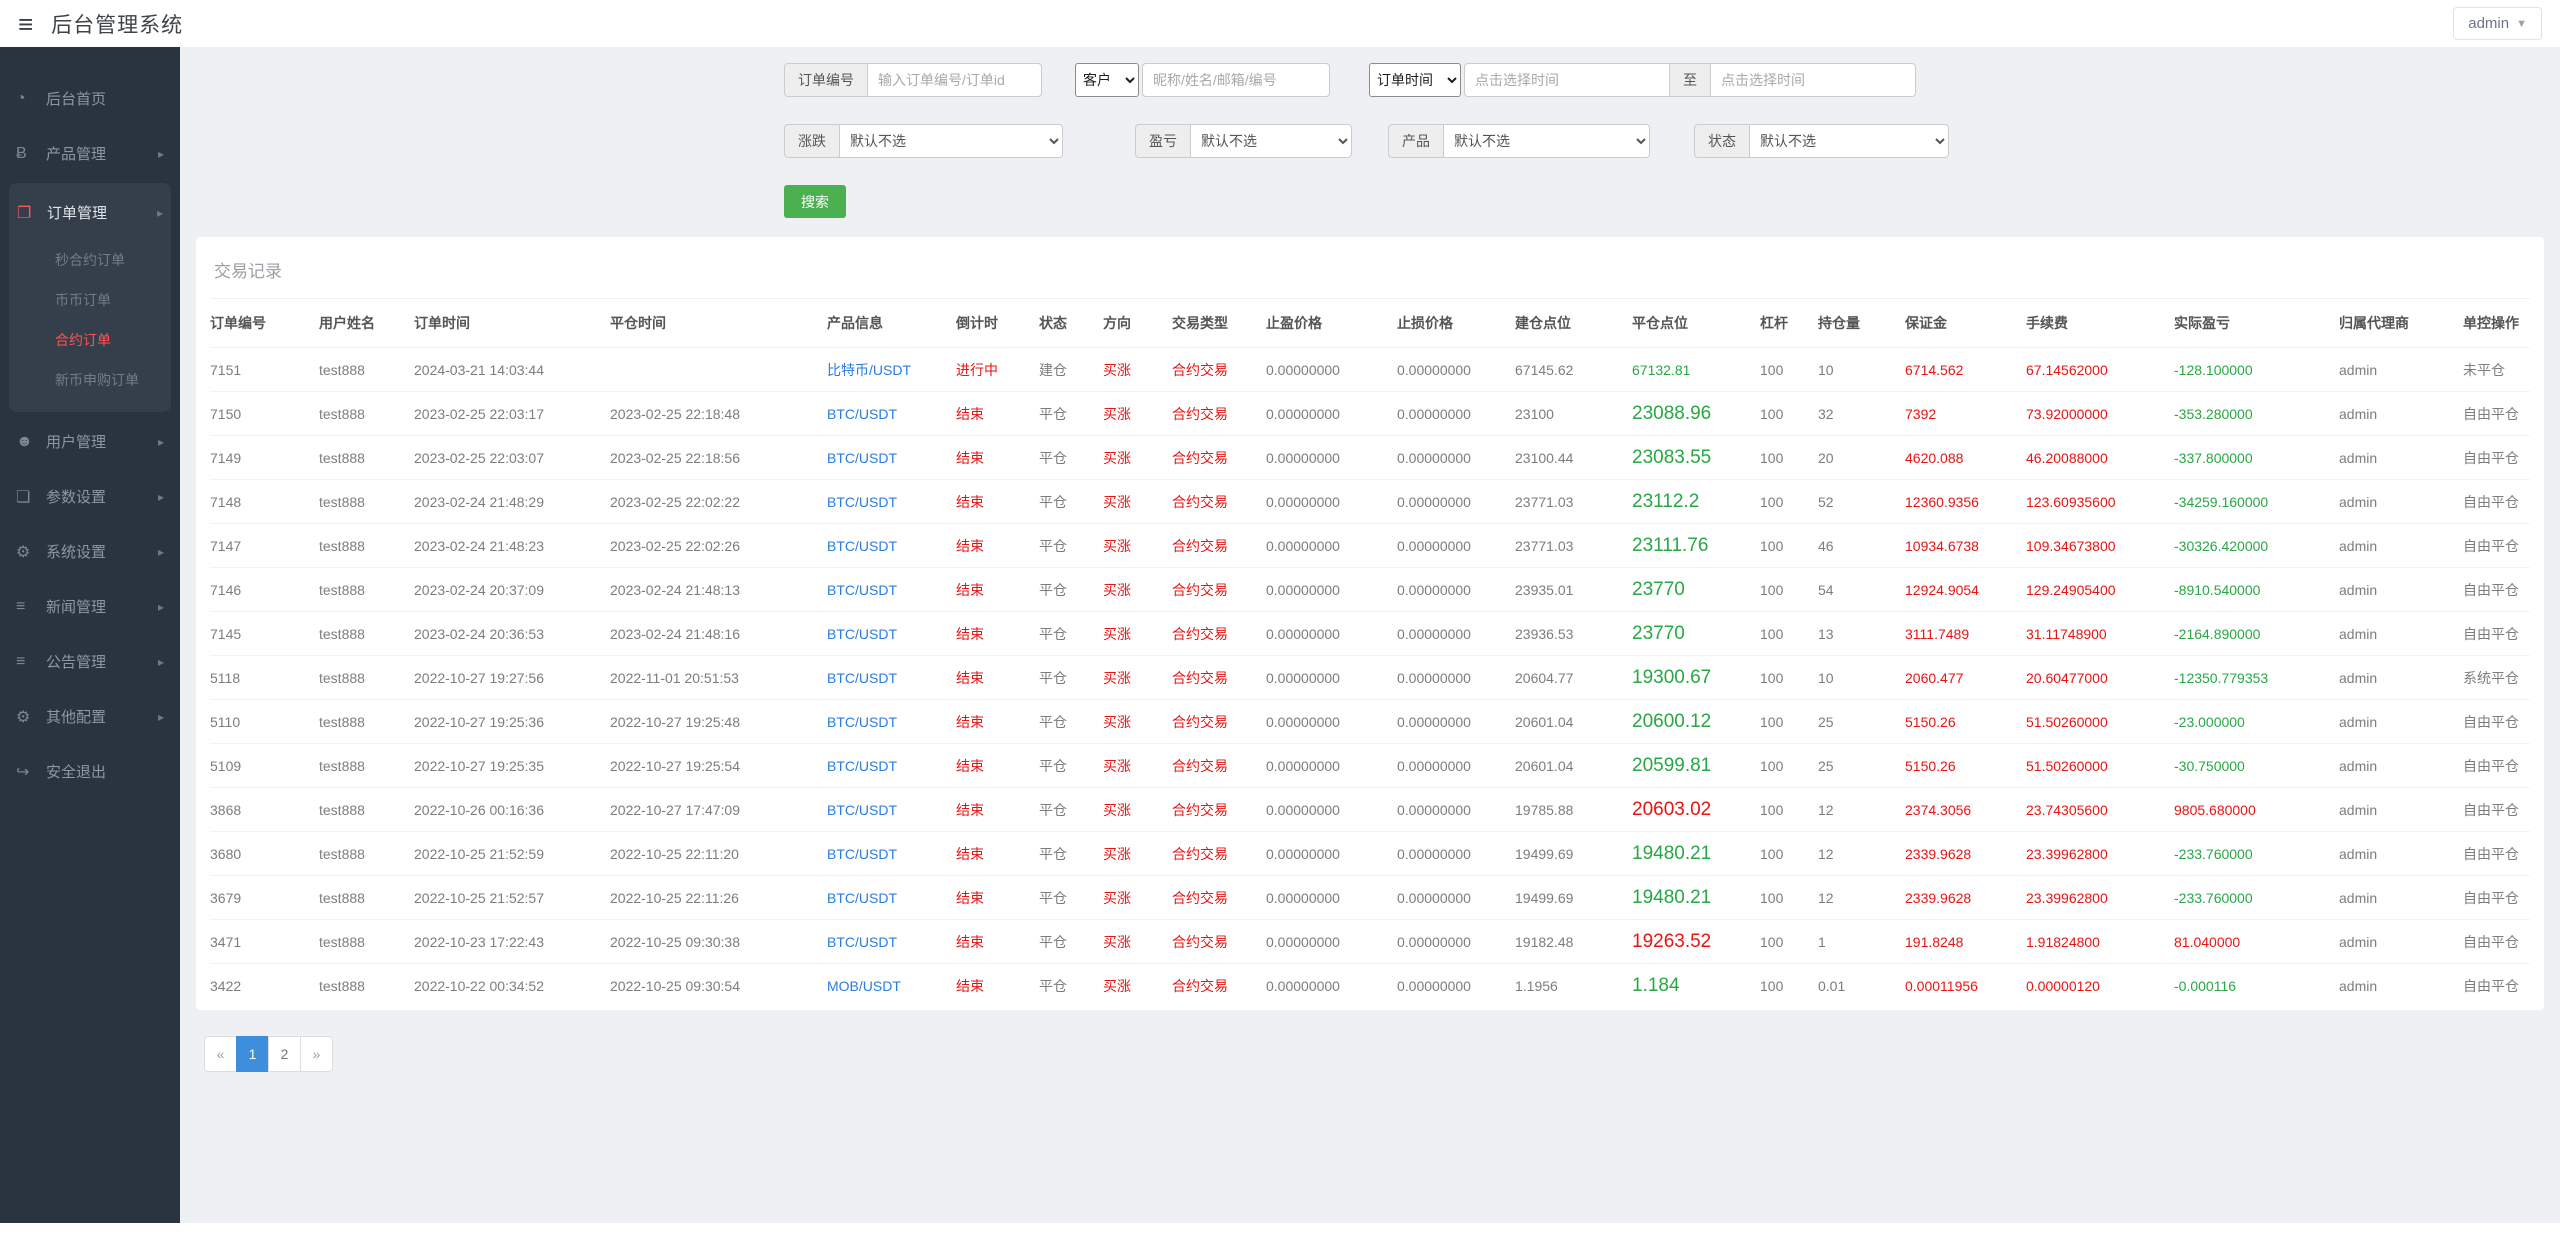  What do you see at coordinates (2100, 545) in the screenshot?
I see `cell-fee: 109.34673800` at bounding box center [2100, 545].